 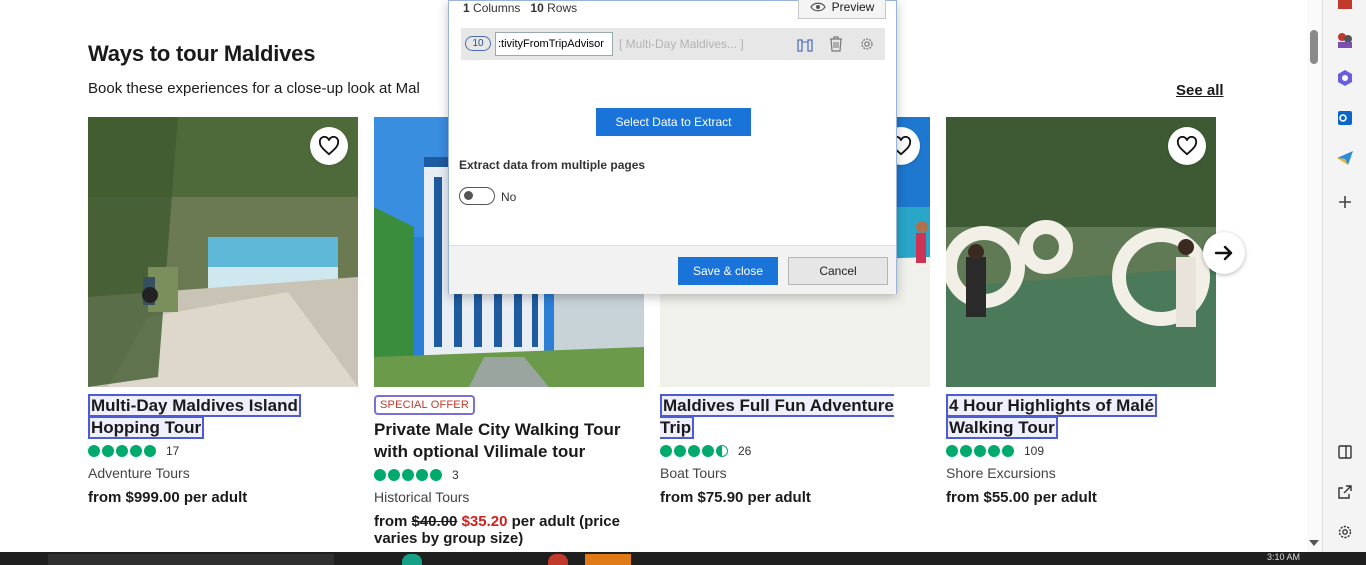 I want to click on field-row: 10 [ Multi-Day Maldives... ], so click(x=673, y=44).